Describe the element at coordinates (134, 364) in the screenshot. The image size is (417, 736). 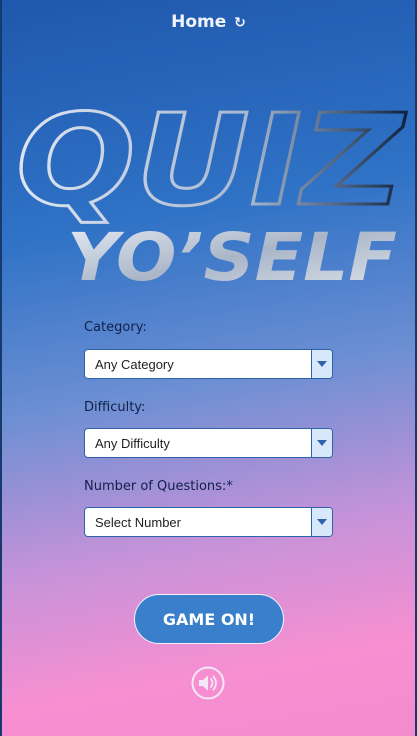
I see `category-value: Any Category` at that location.